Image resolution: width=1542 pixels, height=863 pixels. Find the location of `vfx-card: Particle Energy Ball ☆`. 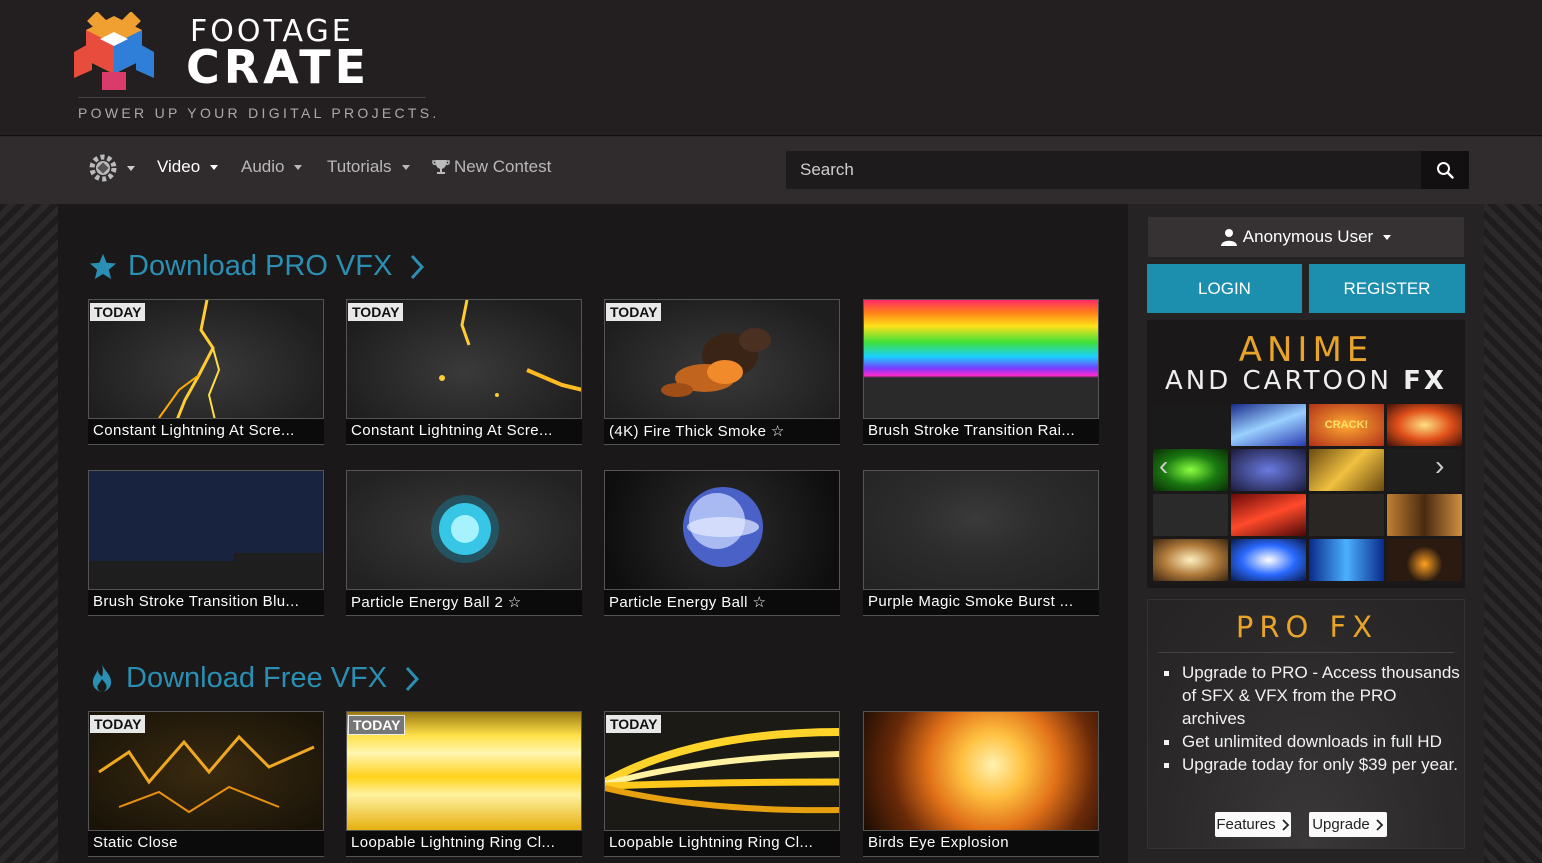

vfx-card: Particle Energy Ball ☆ is located at coordinates (722, 543).